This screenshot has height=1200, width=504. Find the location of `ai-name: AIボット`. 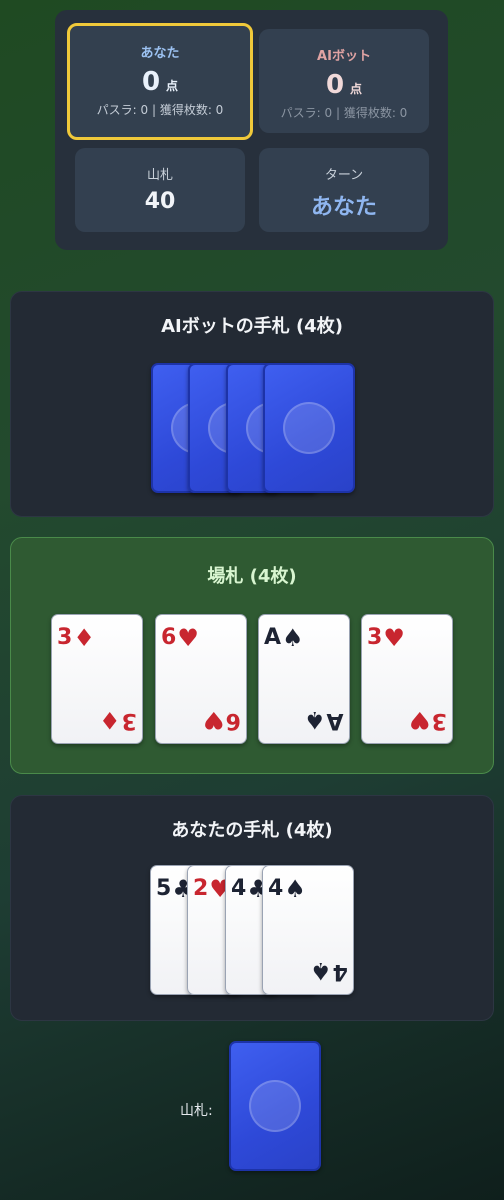

ai-name: AIボット is located at coordinates (344, 56).